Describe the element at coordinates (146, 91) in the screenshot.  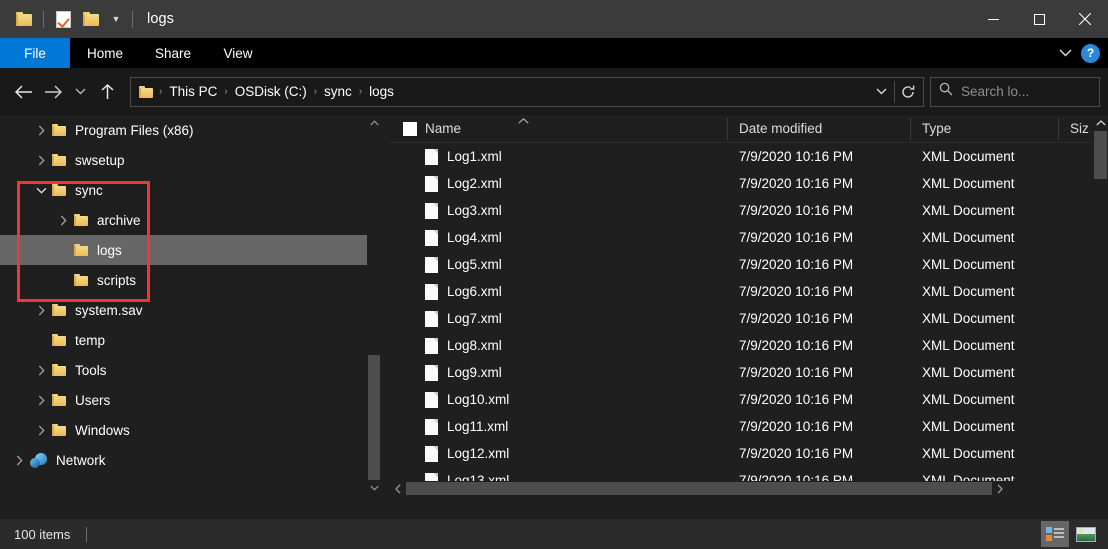
I see `breadcrumb-folder-icon` at that location.